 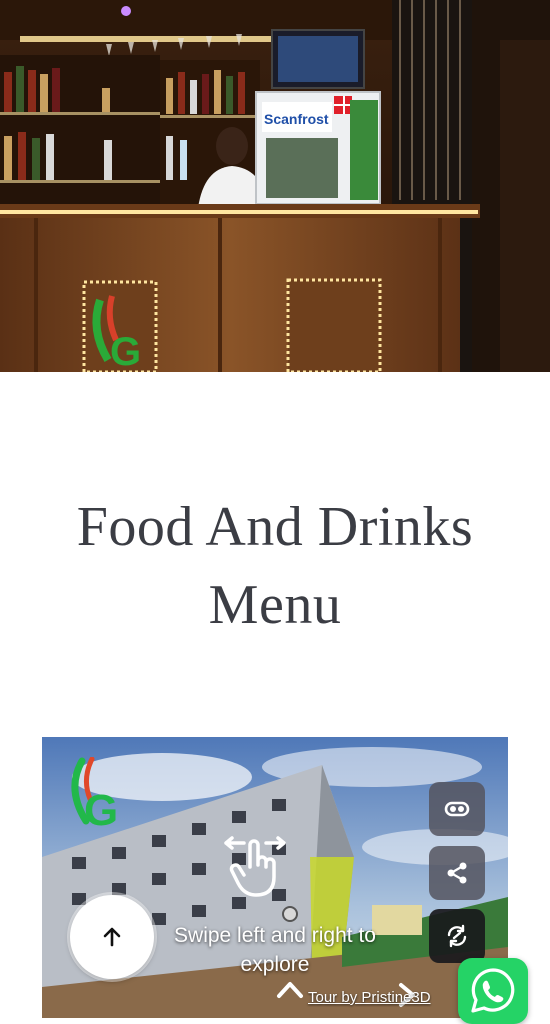 I want to click on scroll-up-button, so click(x=112, y=937).